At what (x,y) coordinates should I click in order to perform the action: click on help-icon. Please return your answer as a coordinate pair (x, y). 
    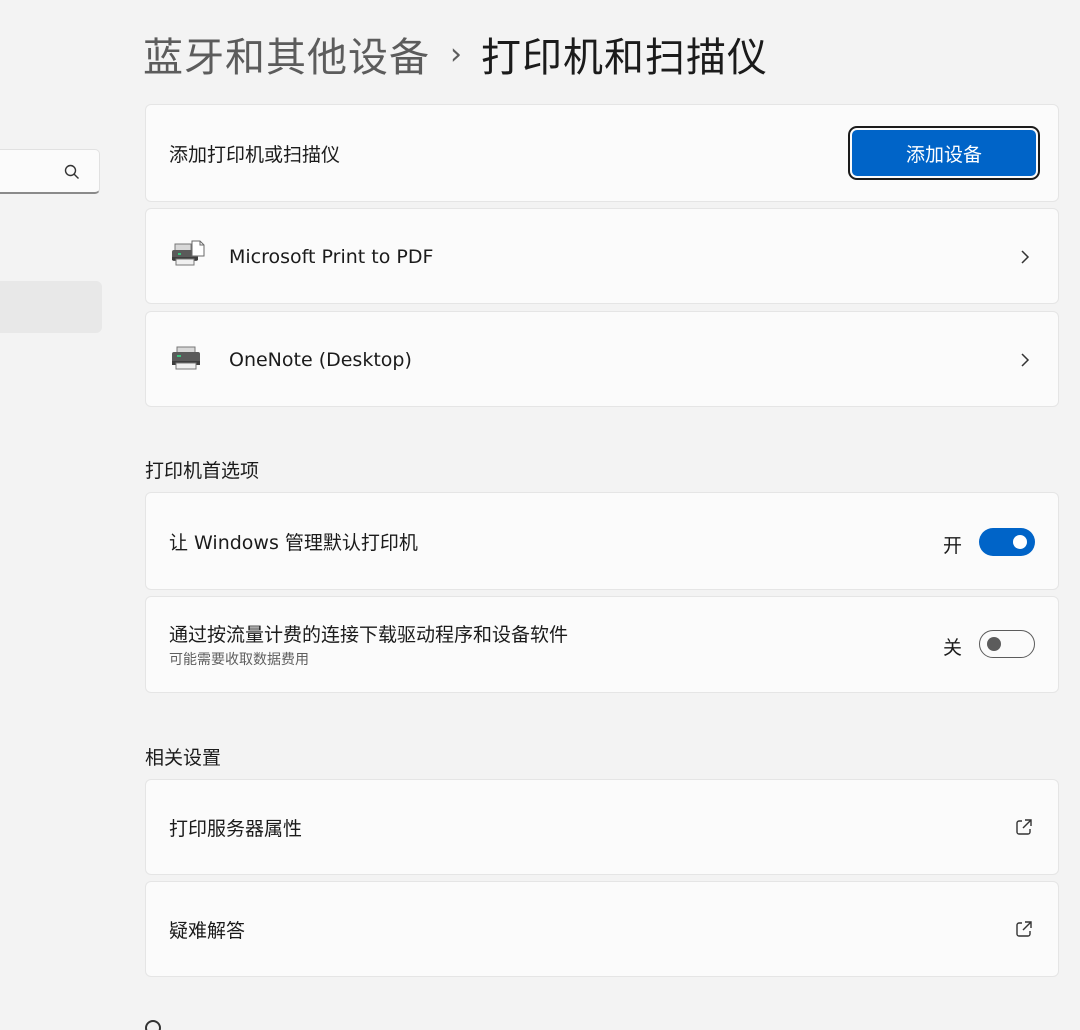
    Looking at the image, I should click on (153, 1025).